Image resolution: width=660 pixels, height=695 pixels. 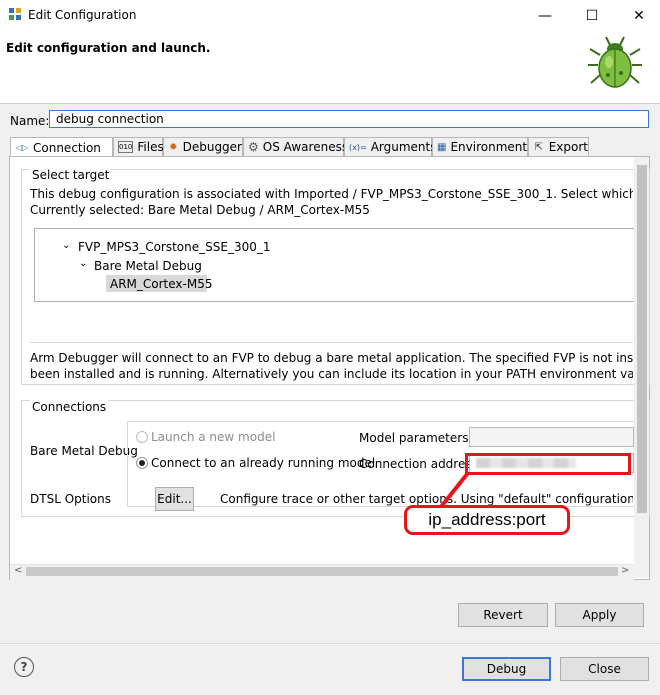 What do you see at coordinates (349, 119) in the screenshot?
I see `name-input` at bounding box center [349, 119].